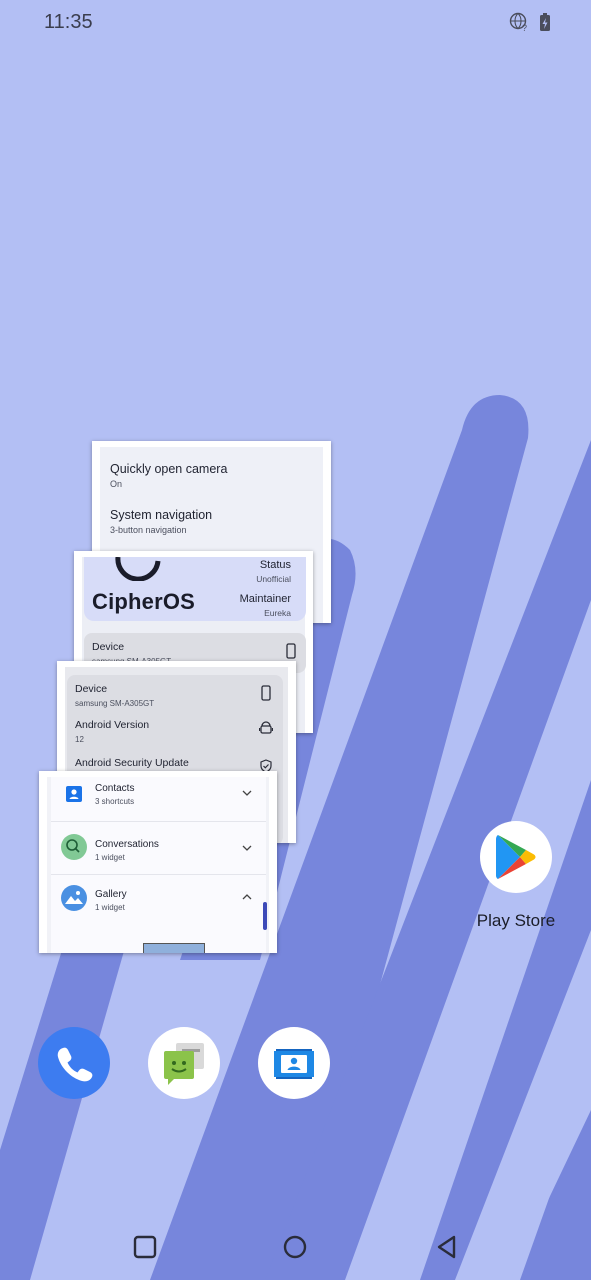 Image resolution: width=591 pixels, height=1280 pixels. Describe the element at coordinates (158, 799) in the screenshot. I see `widget-row: Contacts 3 shortcuts` at that location.